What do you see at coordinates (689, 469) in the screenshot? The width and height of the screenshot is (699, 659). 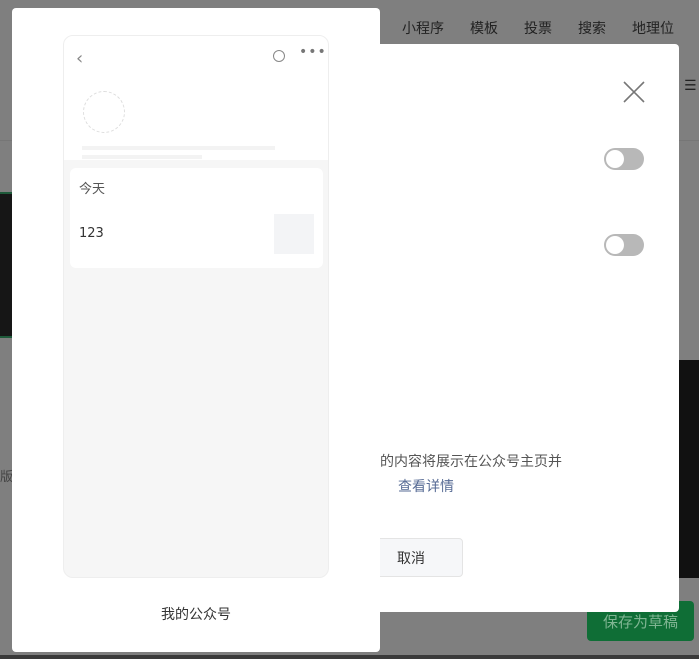 I see `background-image-right` at bounding box center [689, 469].